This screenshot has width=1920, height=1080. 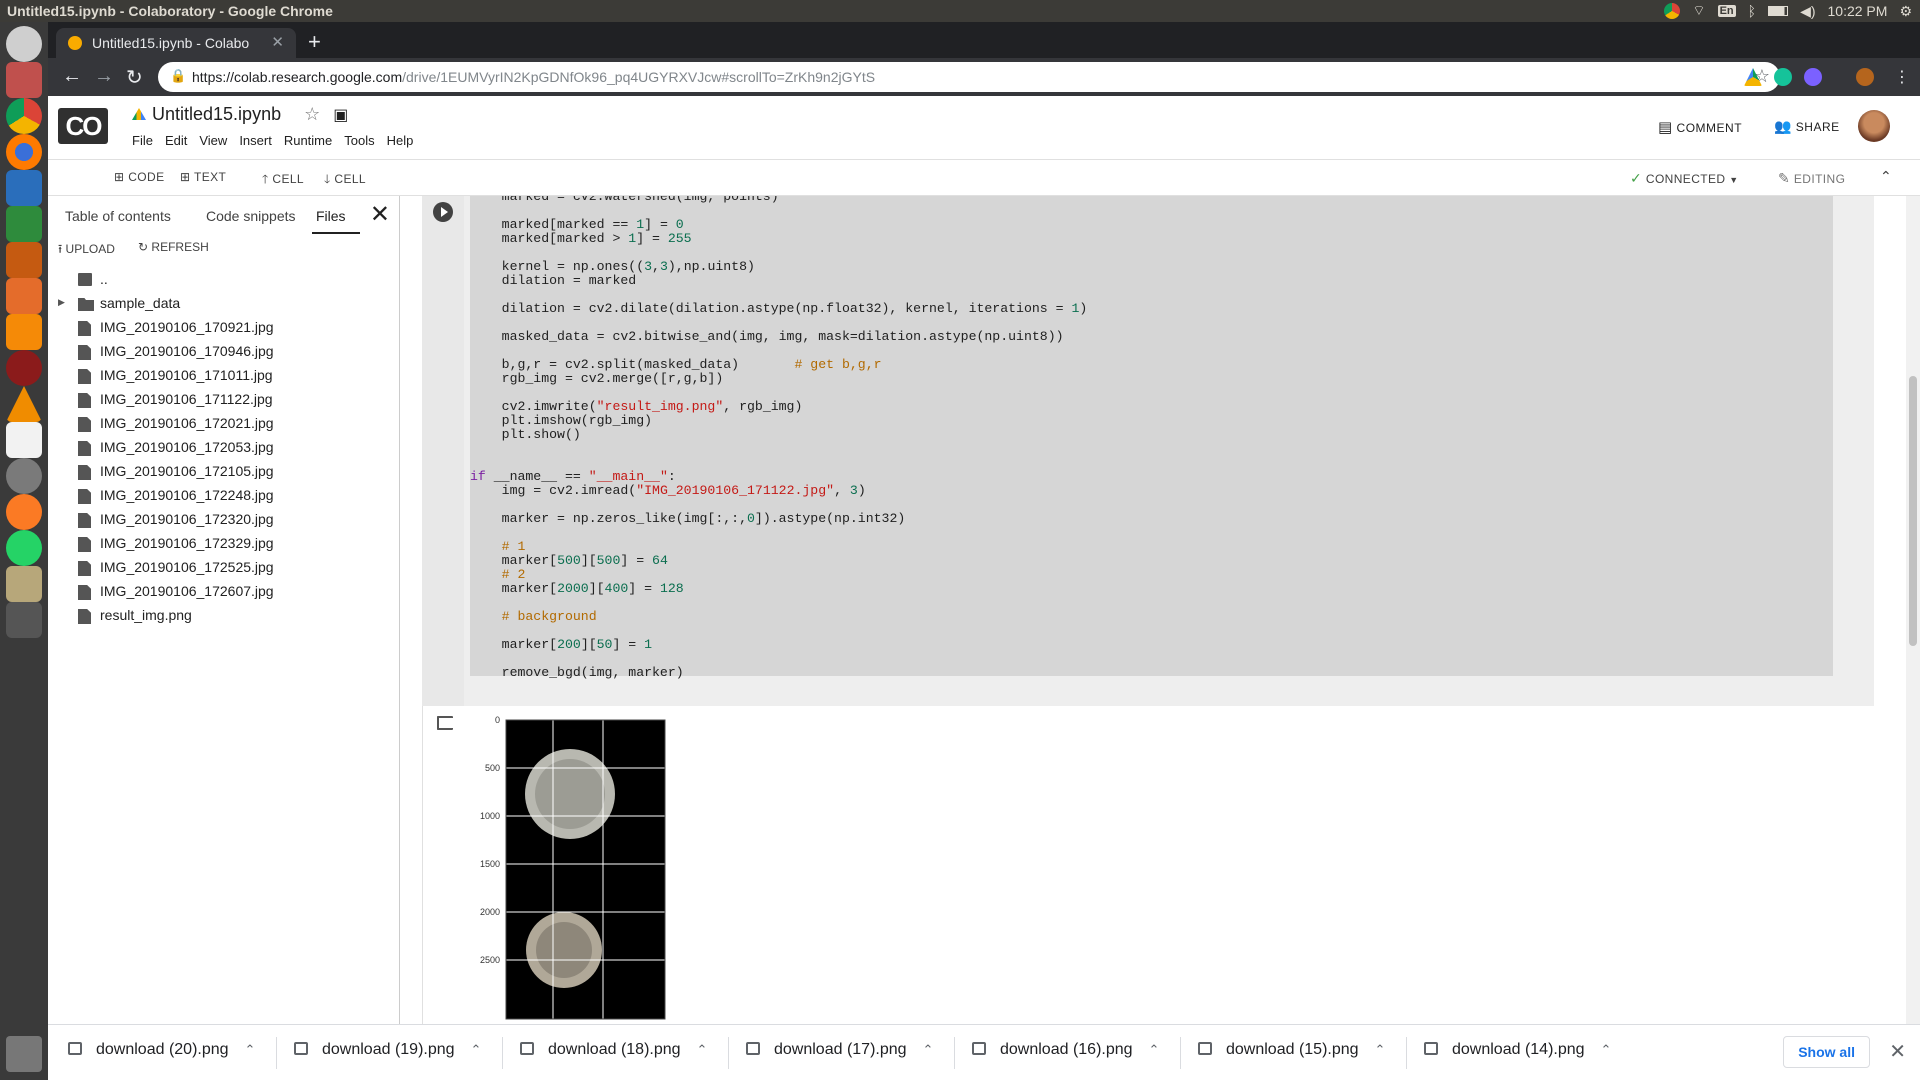 What do you see at coordinates (24, 404) in the screenshot?
I see `vlc-app-icon` at bounding box center [24, 404].